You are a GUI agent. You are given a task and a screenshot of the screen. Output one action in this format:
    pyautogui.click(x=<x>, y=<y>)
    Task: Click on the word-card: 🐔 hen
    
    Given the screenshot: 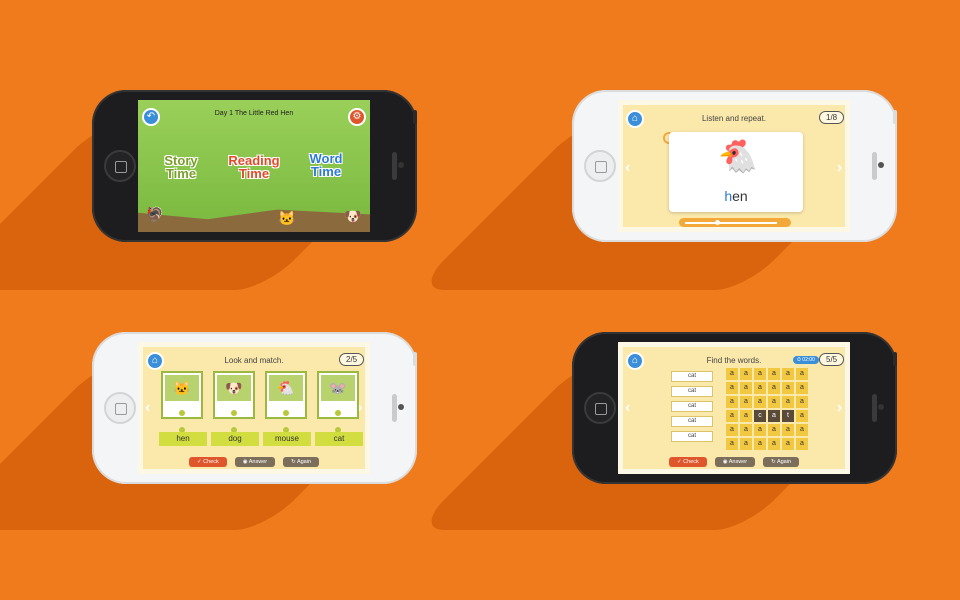 What is the action you would take?
    pyautogui.click(x=736, y=172)
    